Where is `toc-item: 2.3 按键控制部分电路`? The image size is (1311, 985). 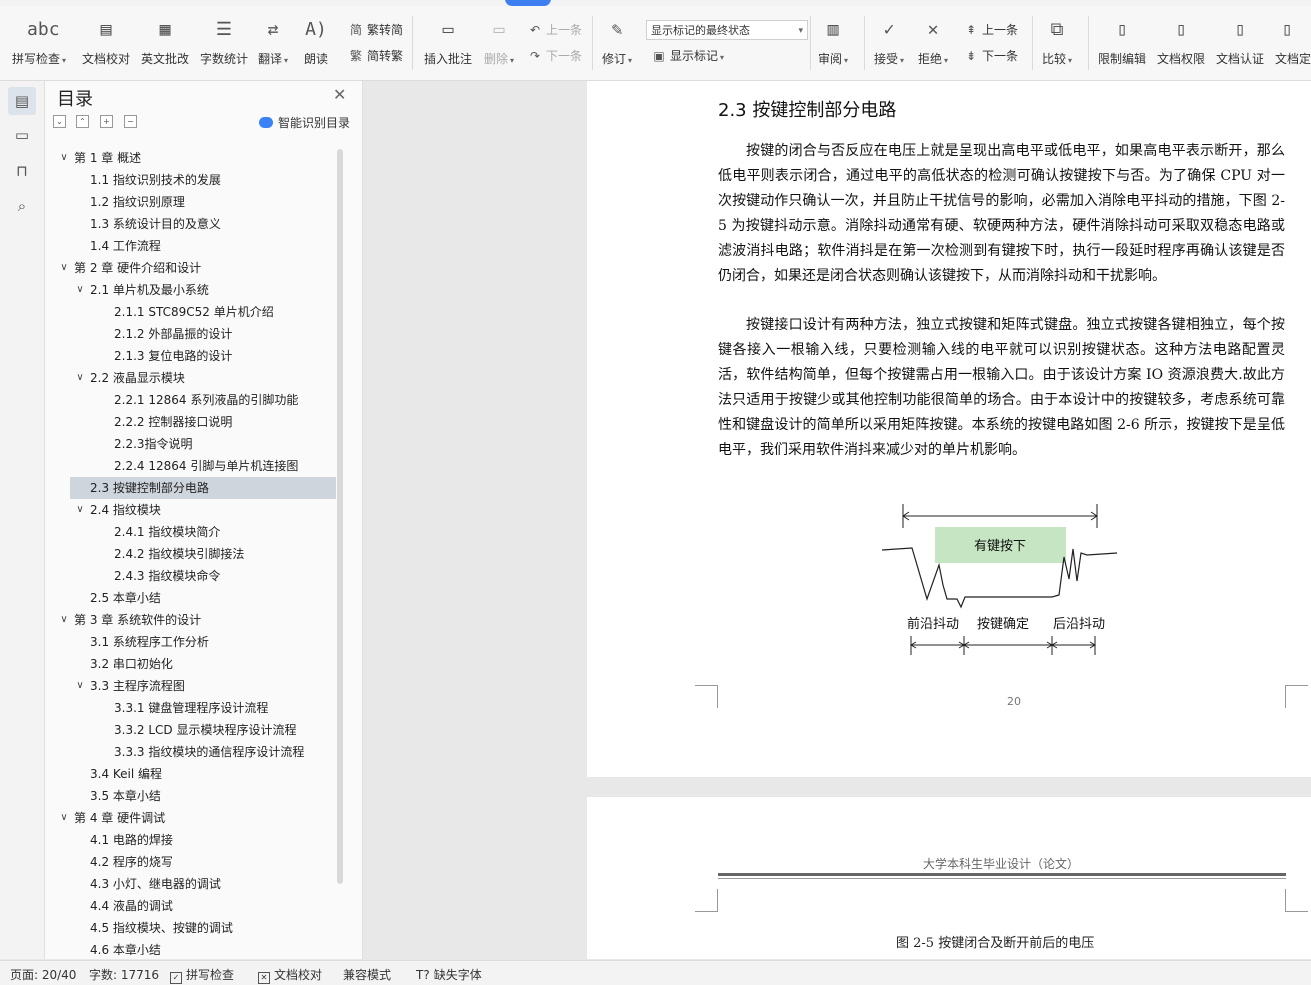
toc-item: 2.3 按键控制部分电路 is located at coordinates (203, 488).